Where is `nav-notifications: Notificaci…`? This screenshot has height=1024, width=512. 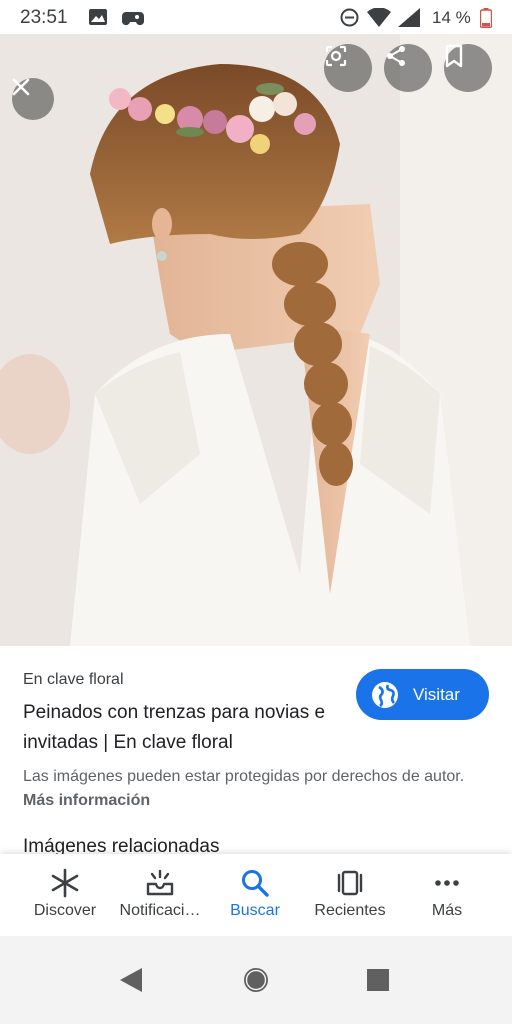
nav-notifications: Notificaci… is located at coordinates (160, 895).